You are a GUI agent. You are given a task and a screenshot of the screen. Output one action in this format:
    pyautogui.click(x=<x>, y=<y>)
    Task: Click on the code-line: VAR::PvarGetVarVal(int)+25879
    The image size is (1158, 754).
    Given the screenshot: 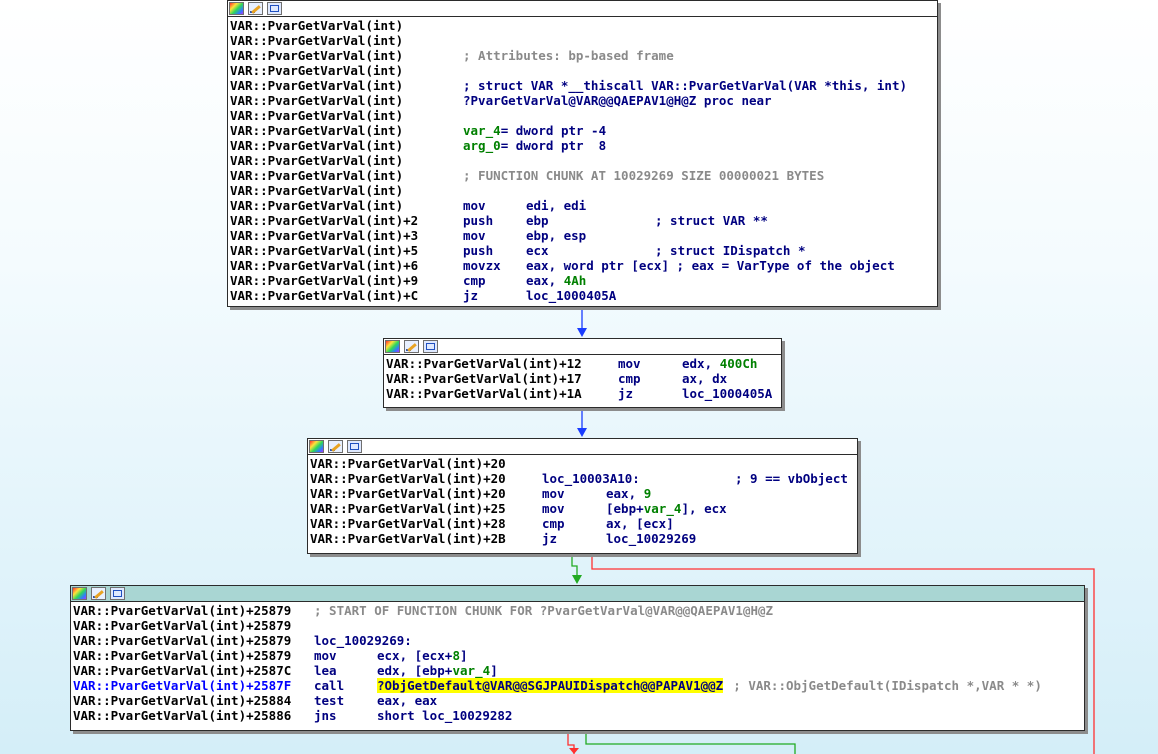 What is the action you would take?
    pyautogui.click(x=577, y=625)
    